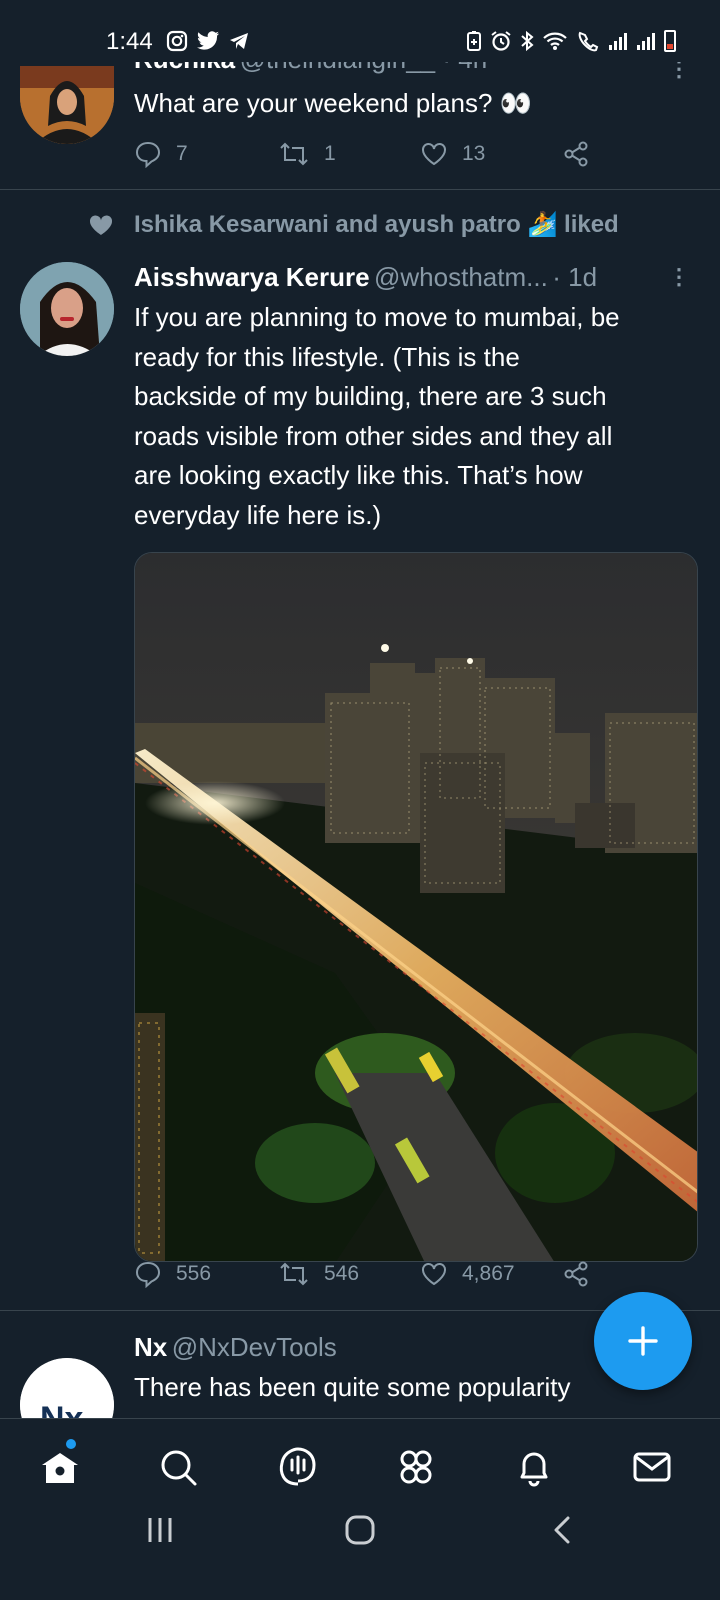 The image size is (720, 1600). I want to click on retweet-button: 1, so click(307, 154).